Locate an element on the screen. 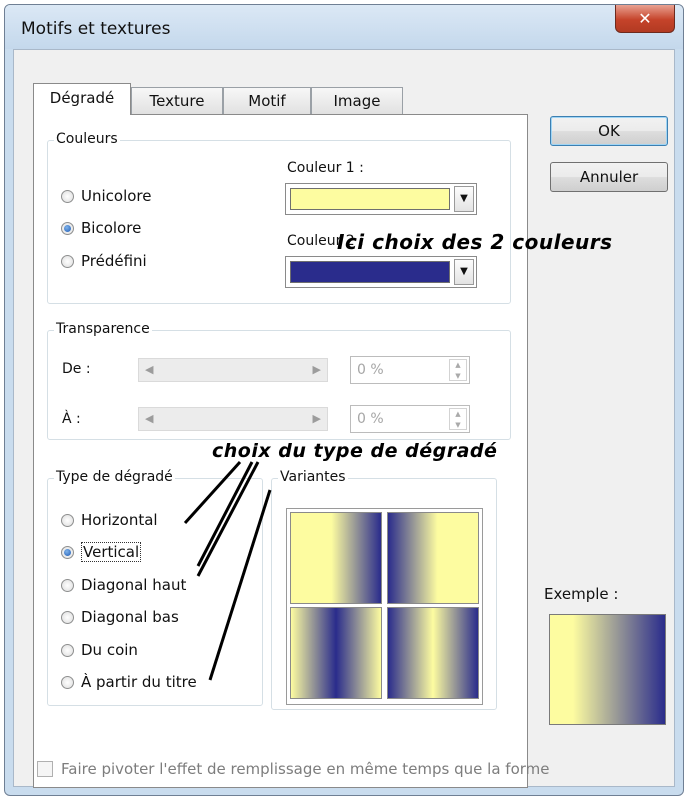 The width and height of the screenshot is (689, 799). tab-label: Motif is located at coordinates (267, 101).